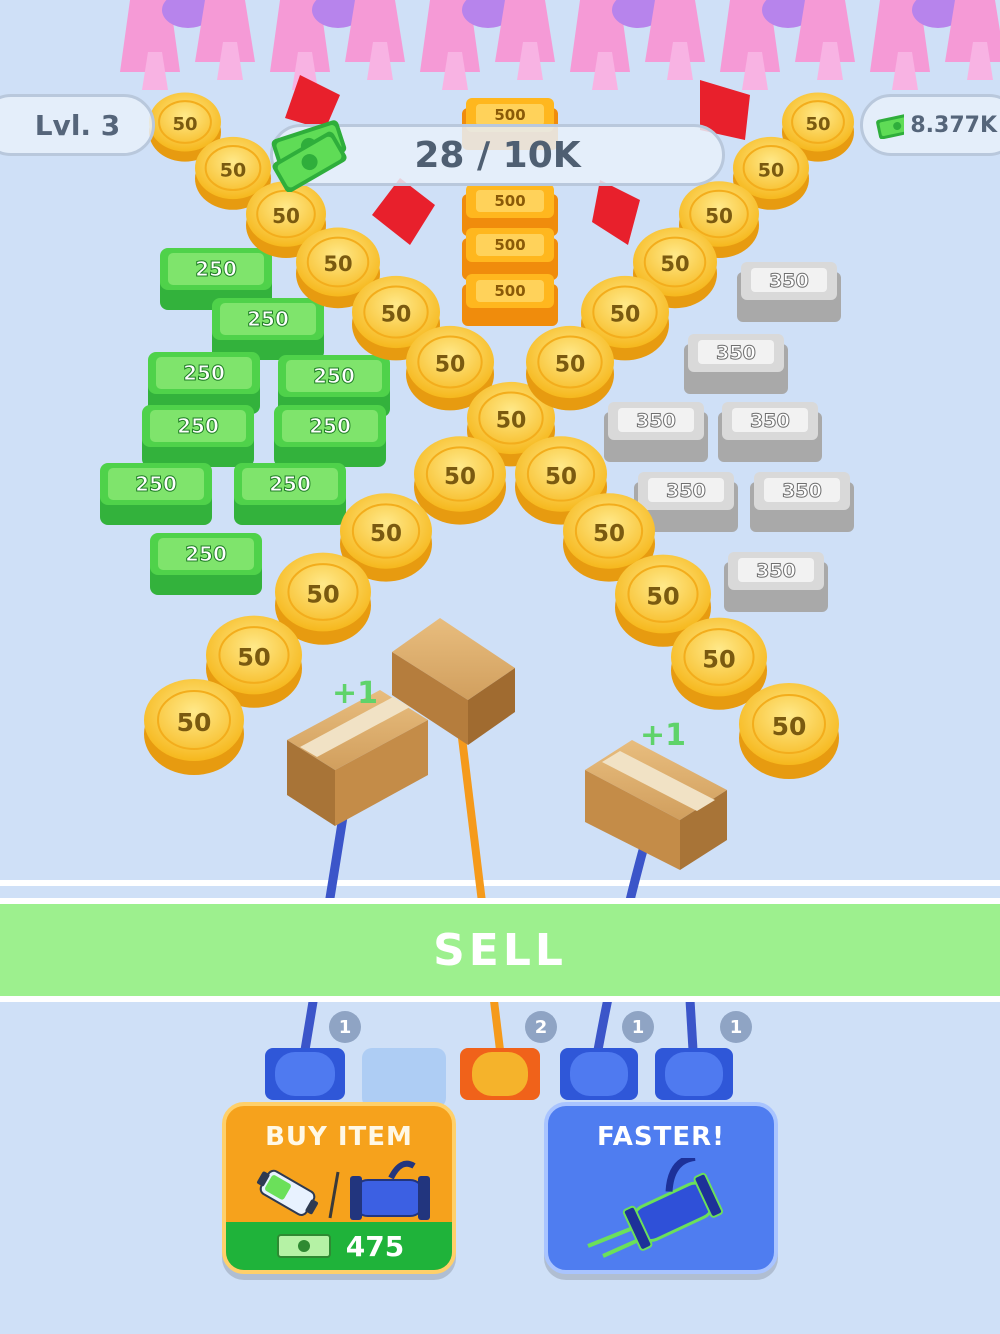  What do you see at coordinates (334, 1195) in the screenshot?
I see `slash-divider` at bounding box center [334, 1195].